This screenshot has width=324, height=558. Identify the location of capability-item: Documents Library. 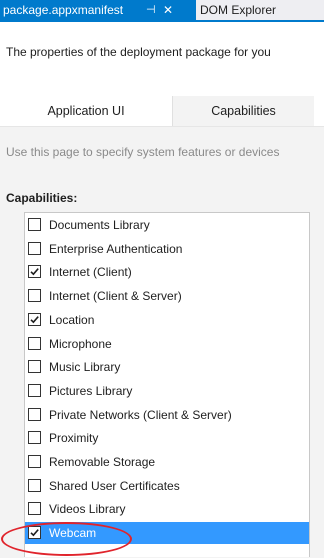
(167, 225).